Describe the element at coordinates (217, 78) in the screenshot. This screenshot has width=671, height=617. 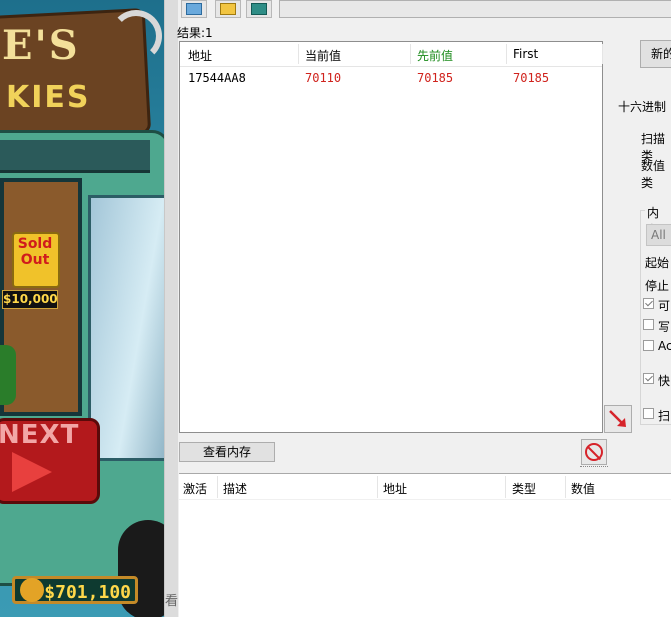
I see `cell-address: 17544AA8` at that location.